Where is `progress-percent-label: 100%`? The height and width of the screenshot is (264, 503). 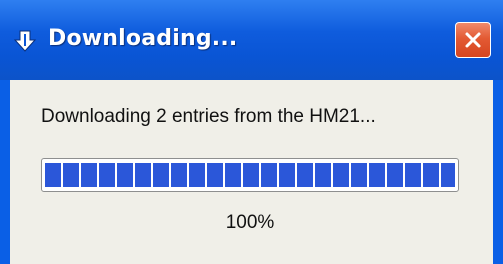
progress-percent-label: 100% is located at coordinates (250, 222).